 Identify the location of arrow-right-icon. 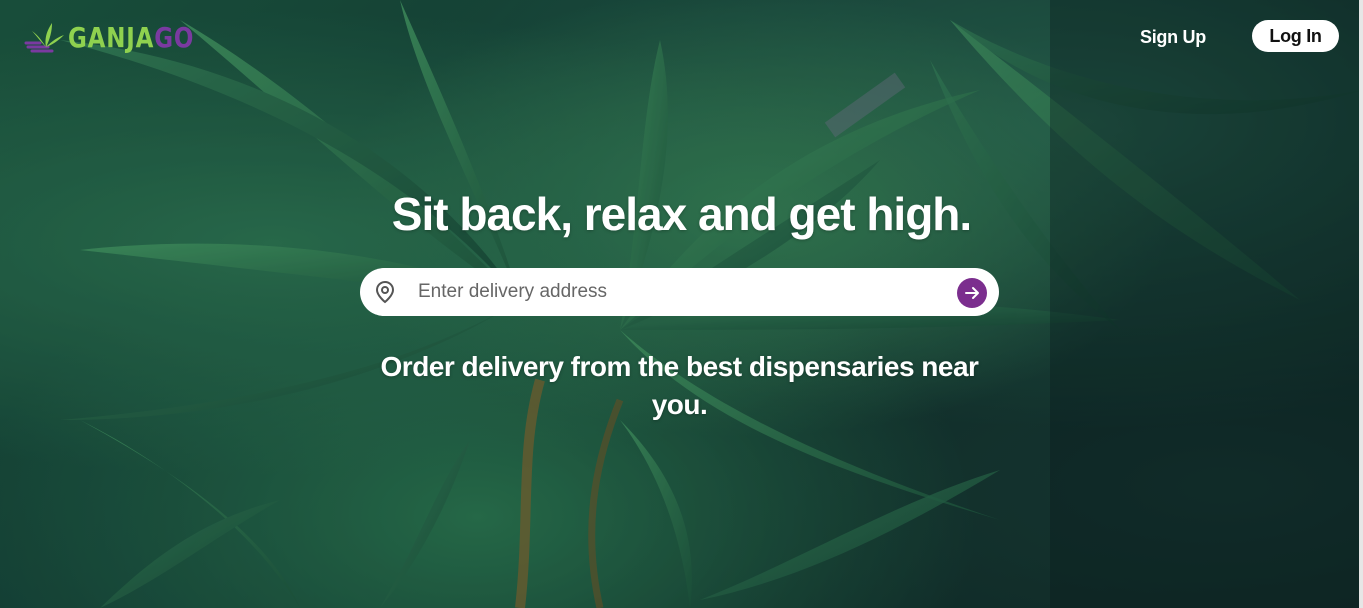
(972, 293).